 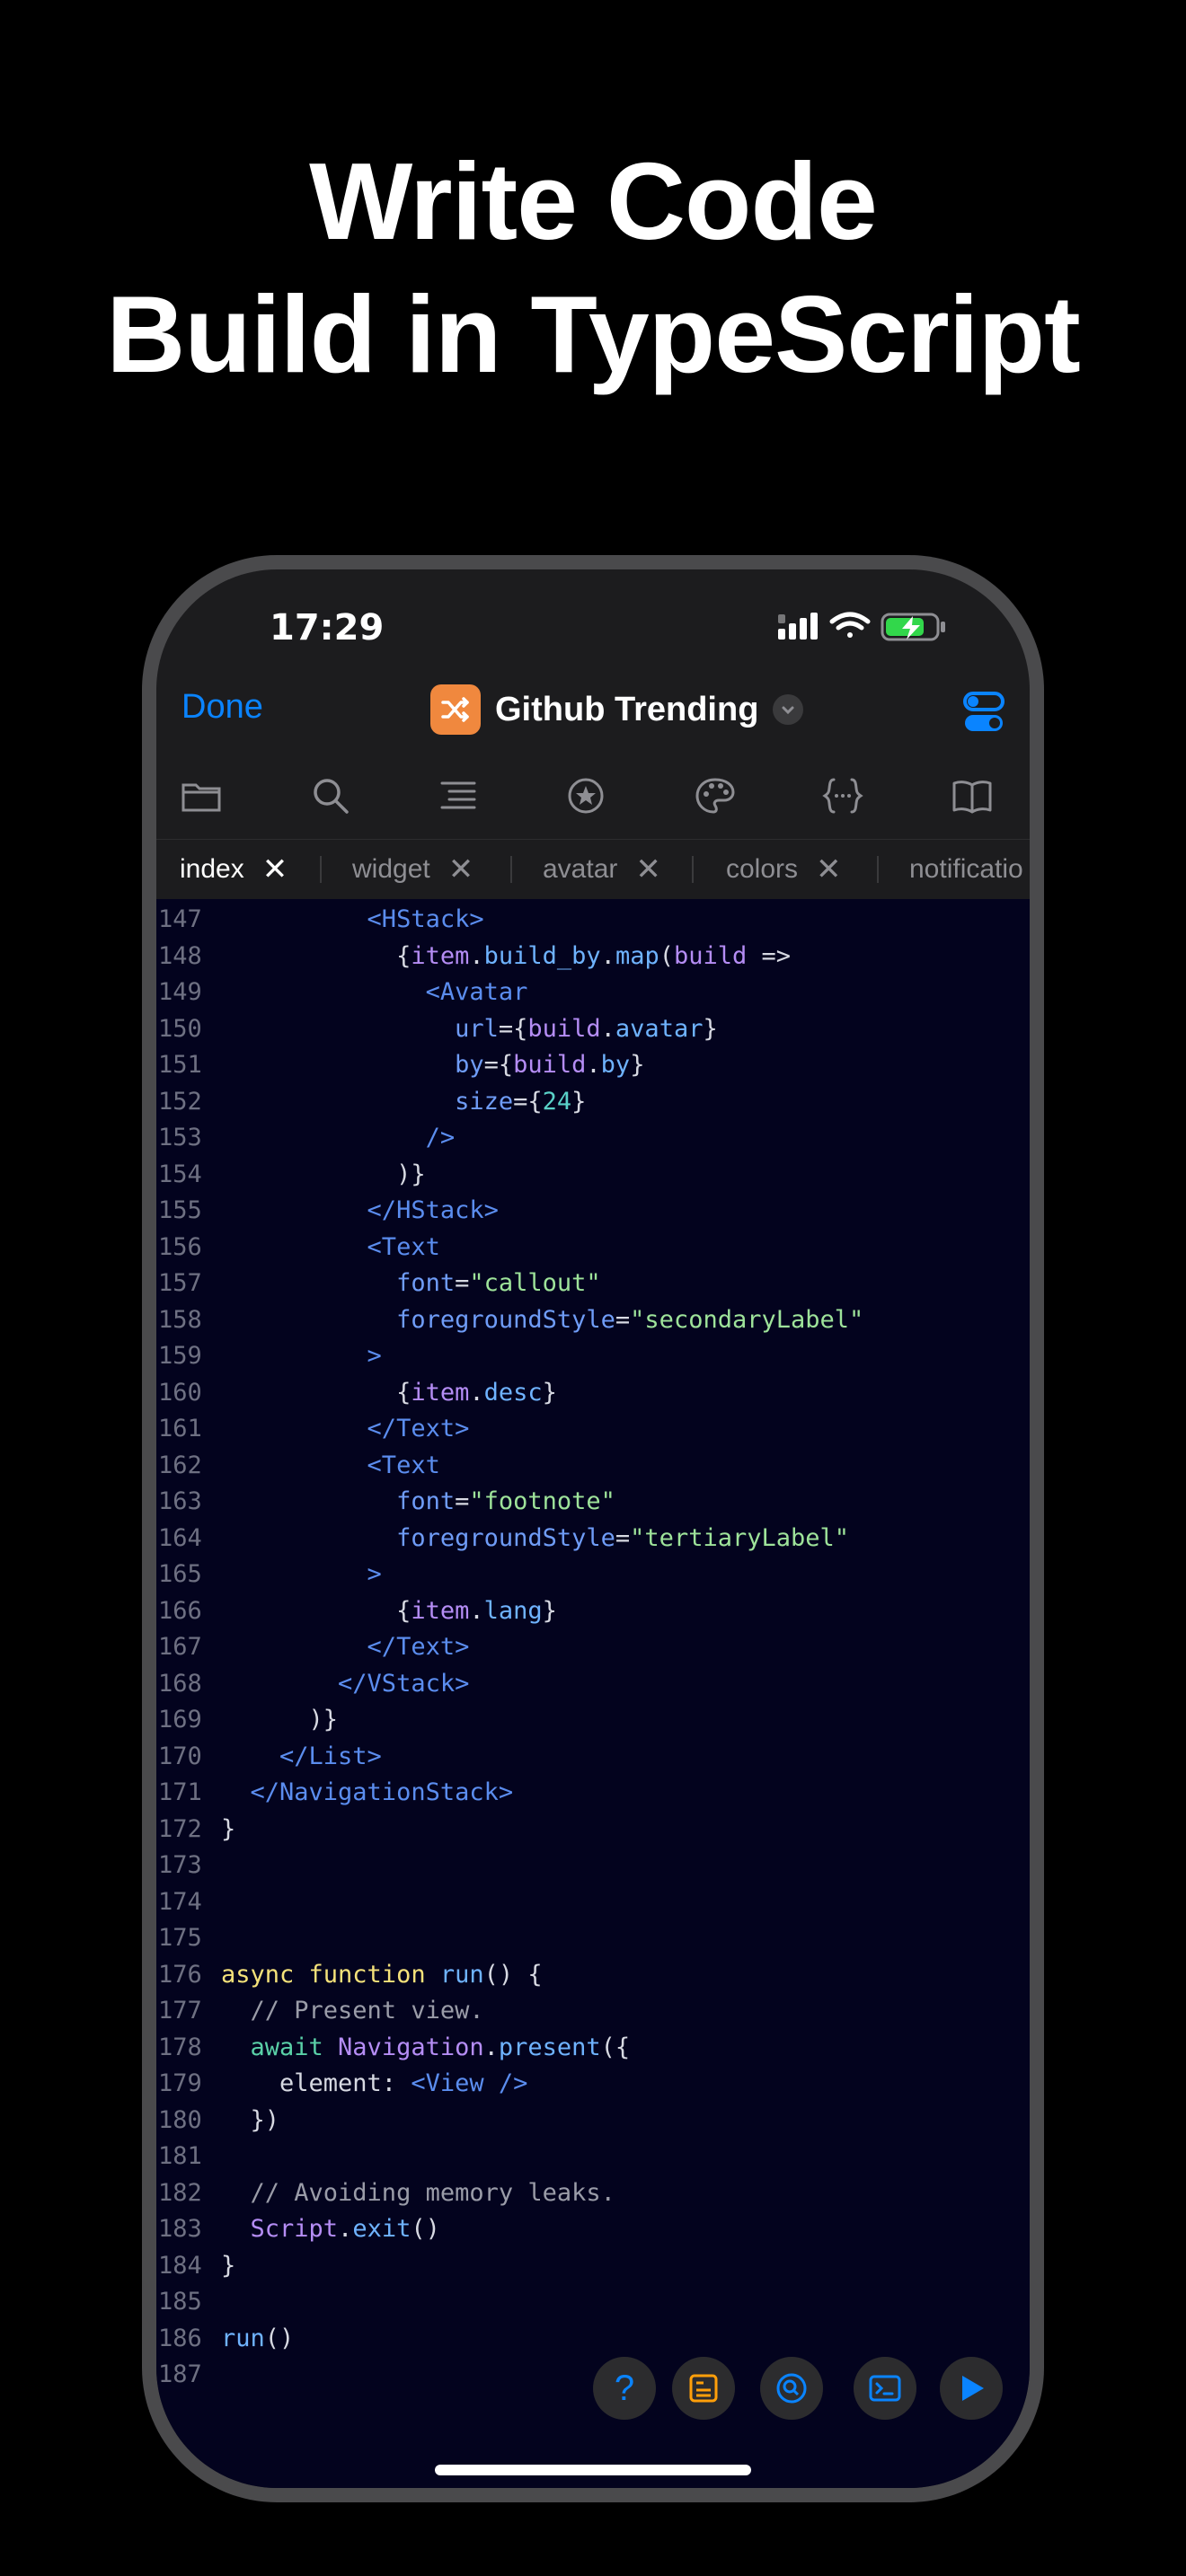 I want to click on code-line: 157 font="callout", so click(x=593, y=1283).